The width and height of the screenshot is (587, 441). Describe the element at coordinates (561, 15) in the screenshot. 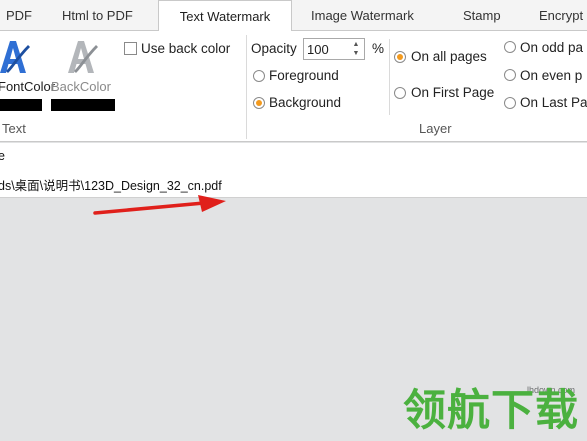

I see `tab-encrypt: Encrypt` at that location.